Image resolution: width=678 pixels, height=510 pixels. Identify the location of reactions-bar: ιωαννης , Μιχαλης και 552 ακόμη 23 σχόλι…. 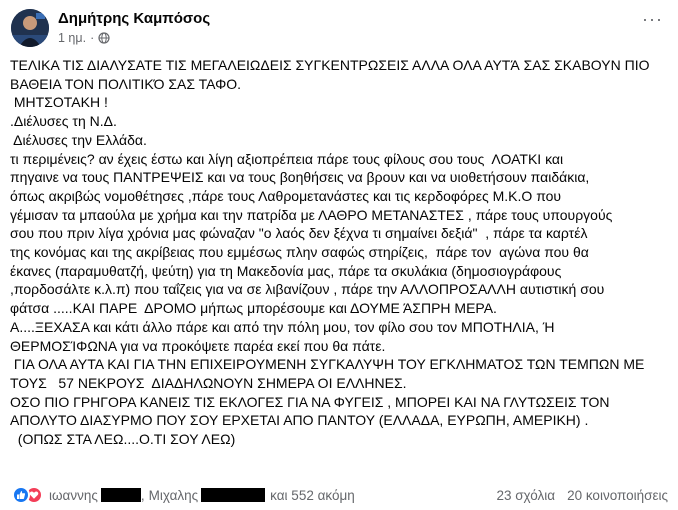
(340, 495).